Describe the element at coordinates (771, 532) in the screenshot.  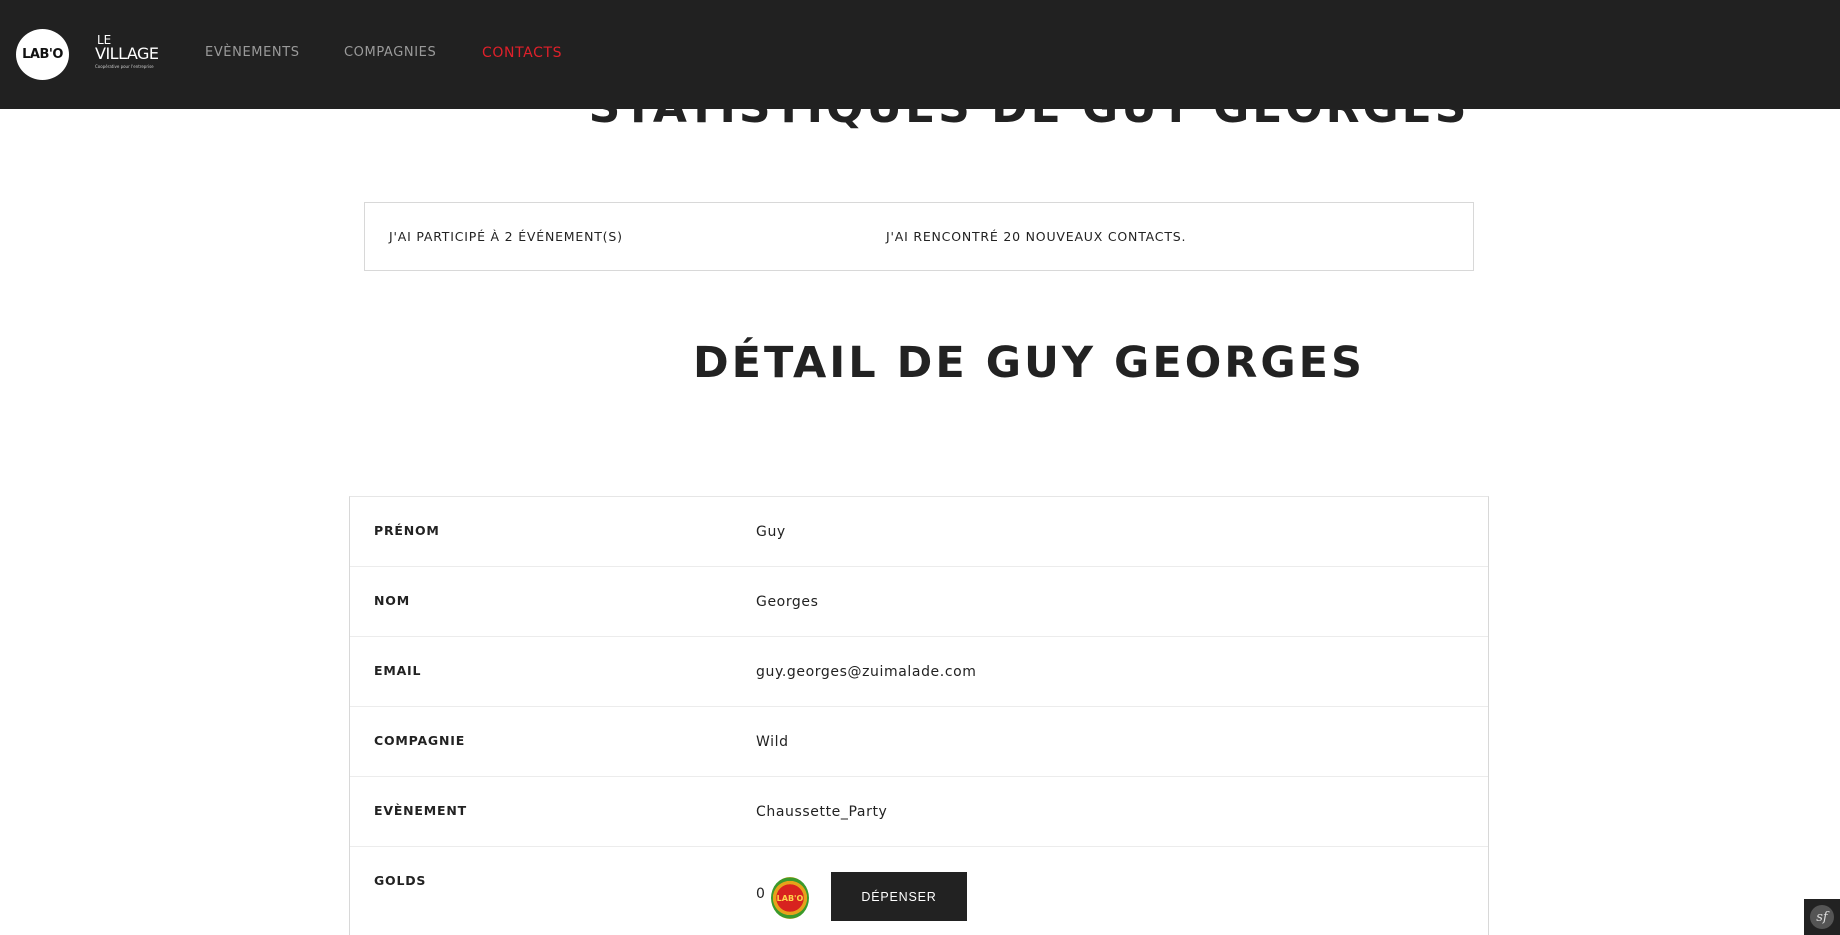
I see `firstname-value: Guy` at that location.